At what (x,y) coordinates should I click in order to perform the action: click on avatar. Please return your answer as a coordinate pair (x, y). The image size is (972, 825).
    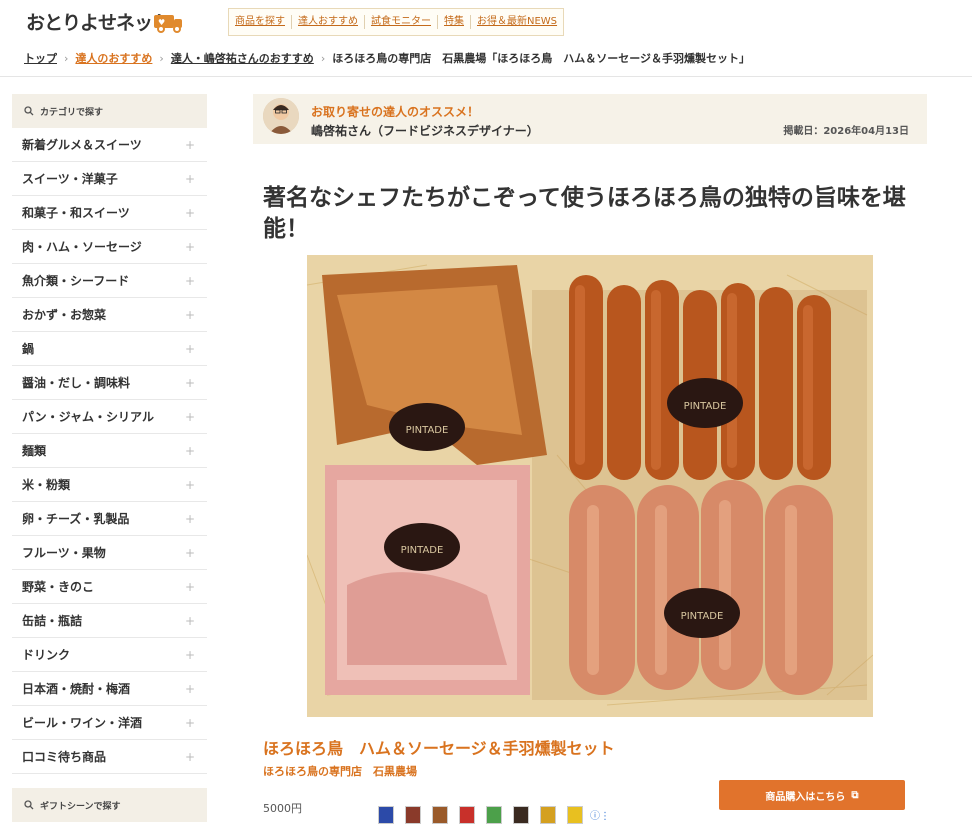
    Looking at the image, I should click on (281, 116).